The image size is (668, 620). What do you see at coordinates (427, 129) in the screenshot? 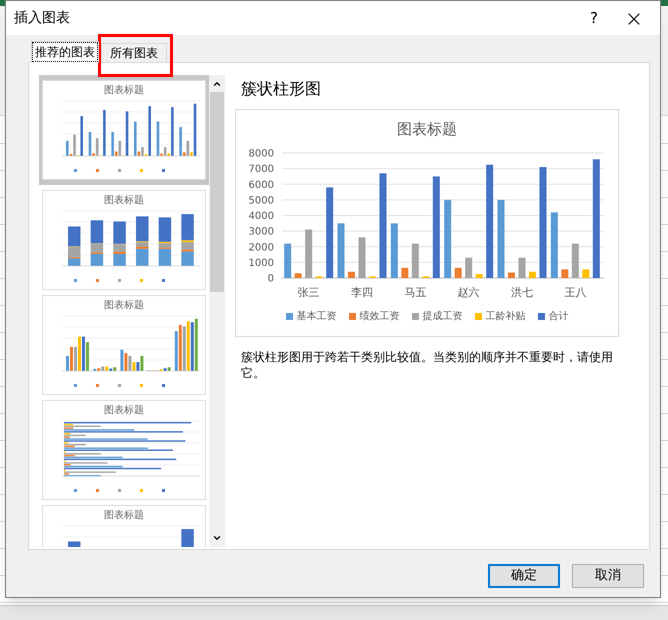
I see `chart-title: 图表标题` at bounding box center [427, 129].